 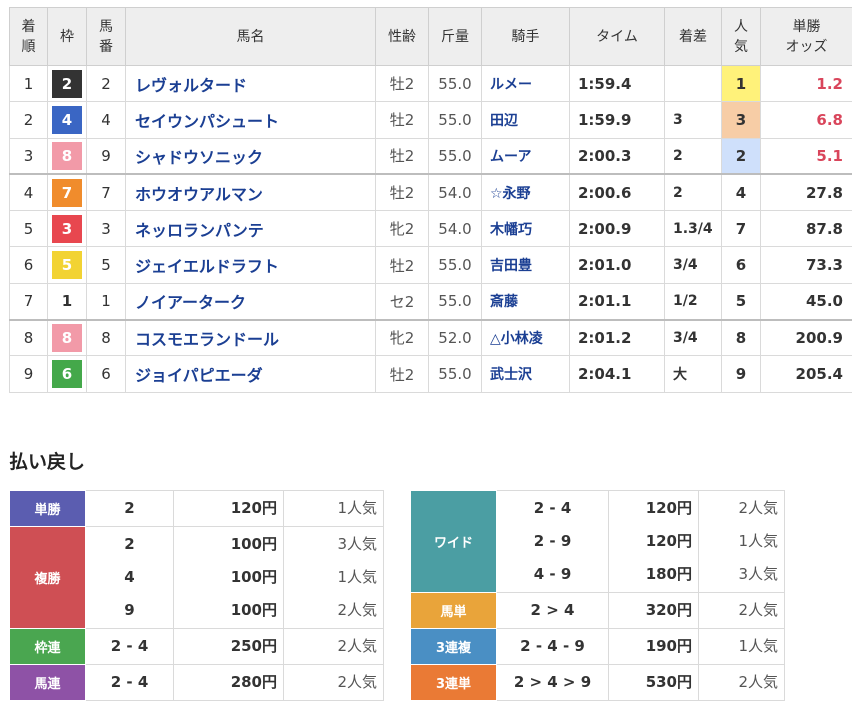 I want to click on popularity-cell: 9, so click(x=741, y=374).